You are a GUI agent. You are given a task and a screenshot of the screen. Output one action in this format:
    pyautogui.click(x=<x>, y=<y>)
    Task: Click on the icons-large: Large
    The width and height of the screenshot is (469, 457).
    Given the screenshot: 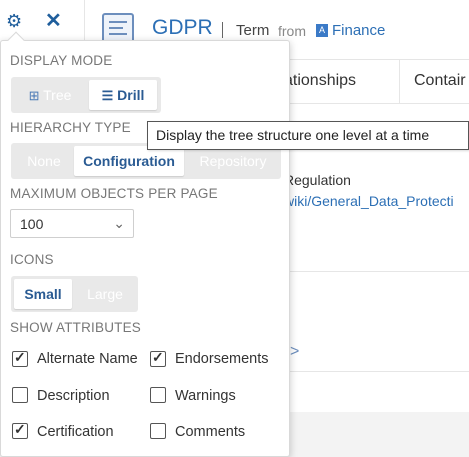 What is the action you would take?
    pyautogui.click(x=105, y=294)
    